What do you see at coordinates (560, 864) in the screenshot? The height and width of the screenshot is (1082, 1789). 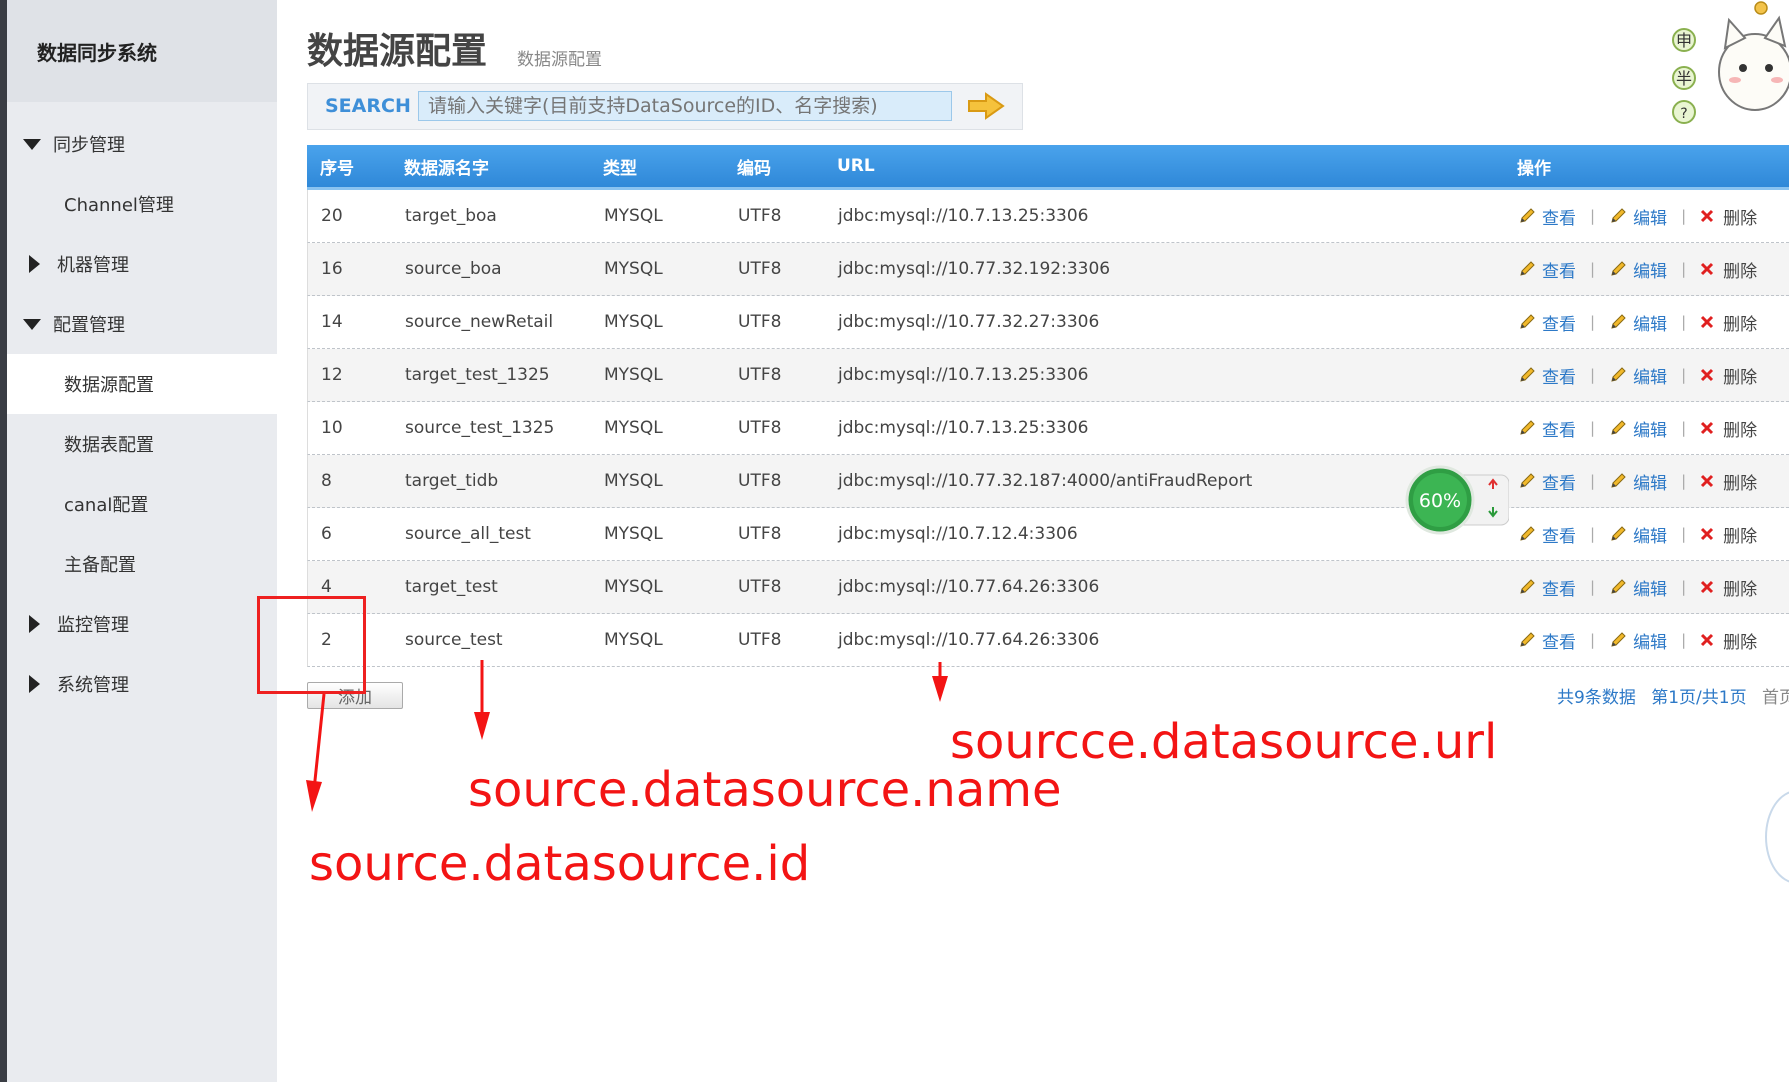 I see `annotation-id-label: source.datasource.id` at bounding box center [560, 864].